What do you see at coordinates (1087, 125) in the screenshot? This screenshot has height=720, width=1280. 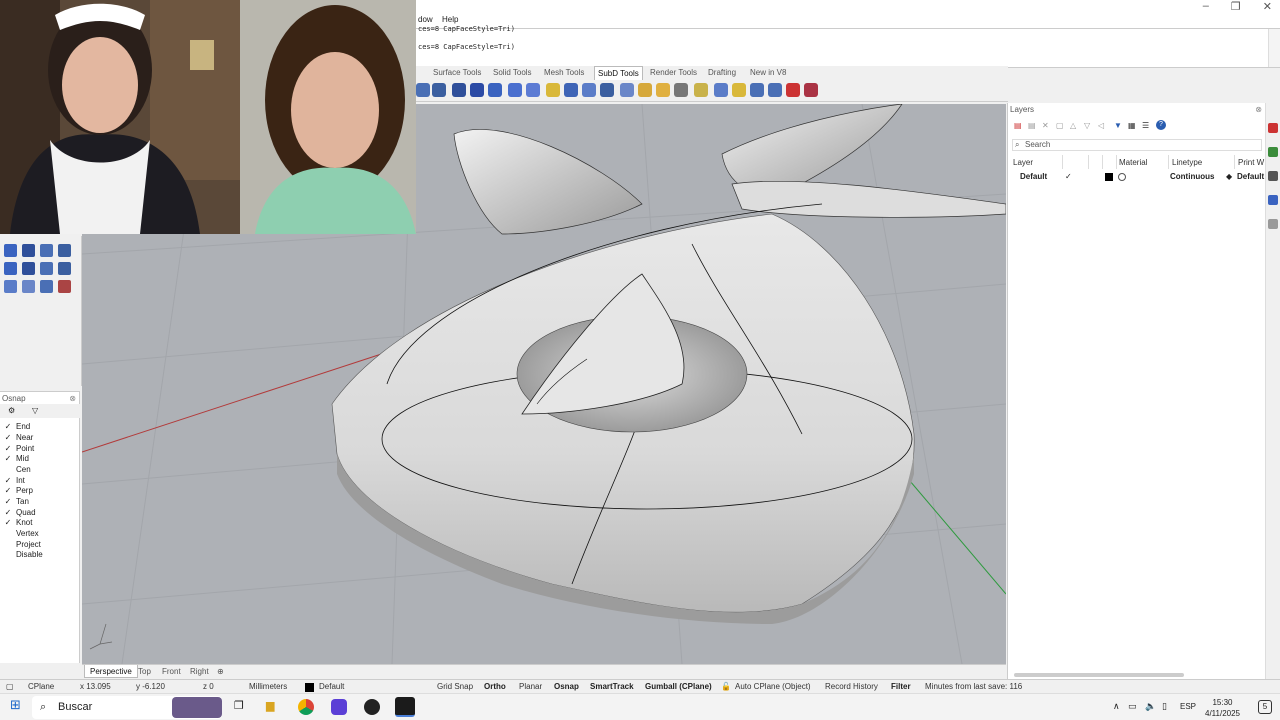 I see `move-down-icon: ▽` at bounding box center [1087, 125].